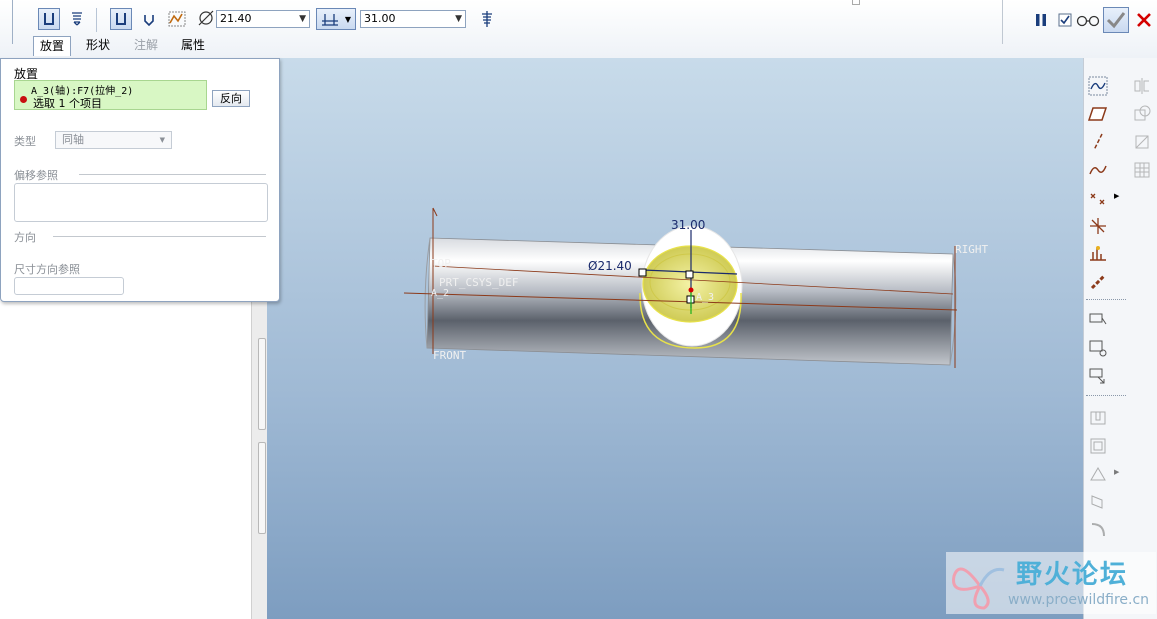 This screenshot has height=619, width=1157. I want to click on butterfly-logo-icon, so click(978, 588).